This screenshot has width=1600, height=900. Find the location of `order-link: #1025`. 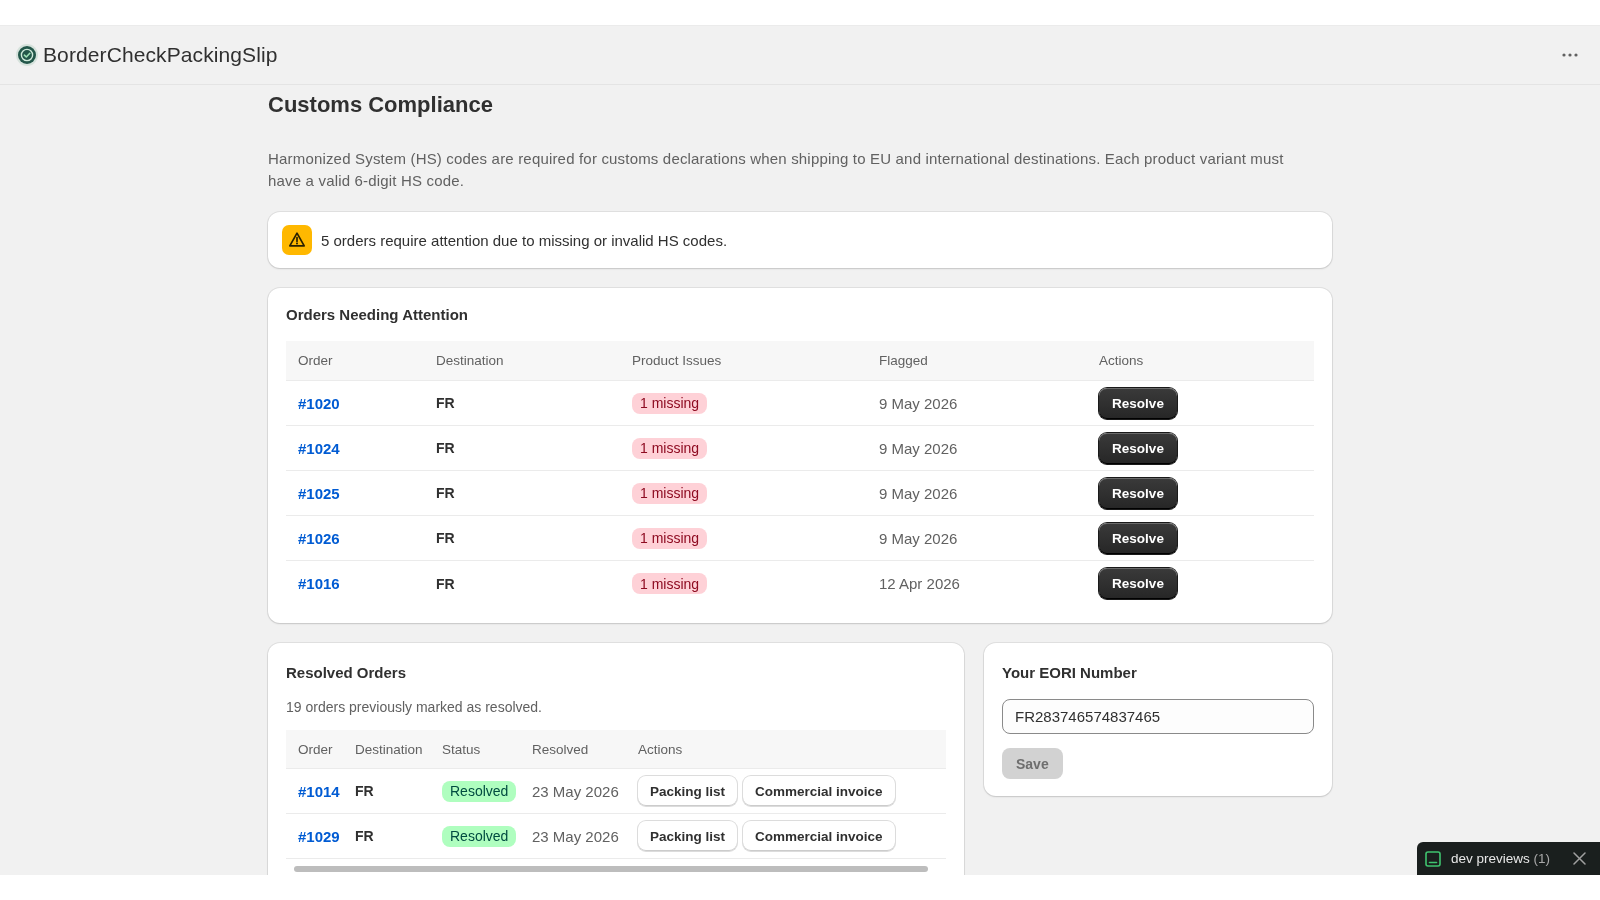

order-link: #1025 is located at coordinates (319, 493).